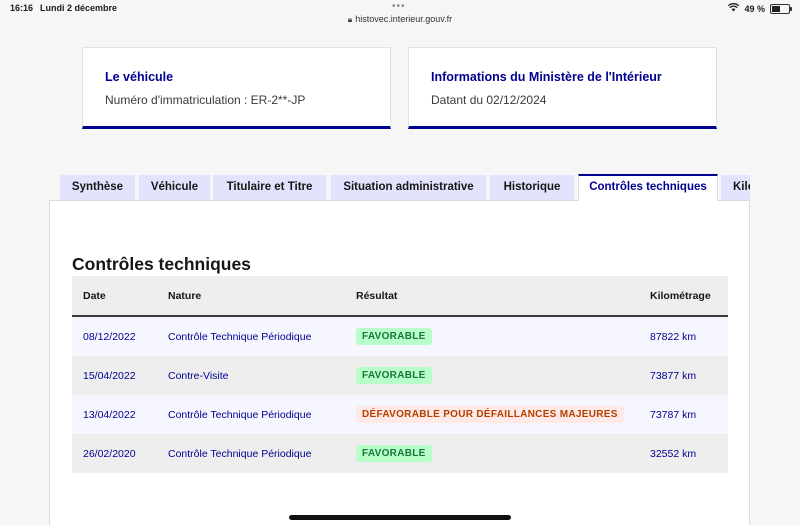  I want to click on ministry-card-date: Datant du 02/12/2024, so click(489, 100).